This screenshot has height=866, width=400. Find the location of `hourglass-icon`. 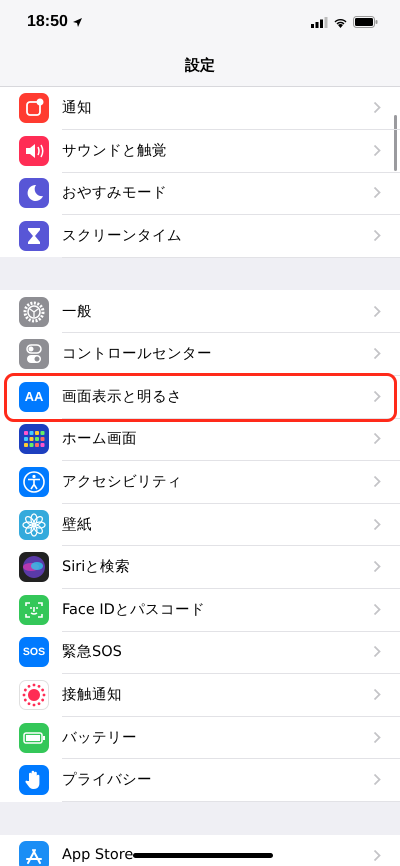

hourglass-icon is located at coordinates (34, 236).